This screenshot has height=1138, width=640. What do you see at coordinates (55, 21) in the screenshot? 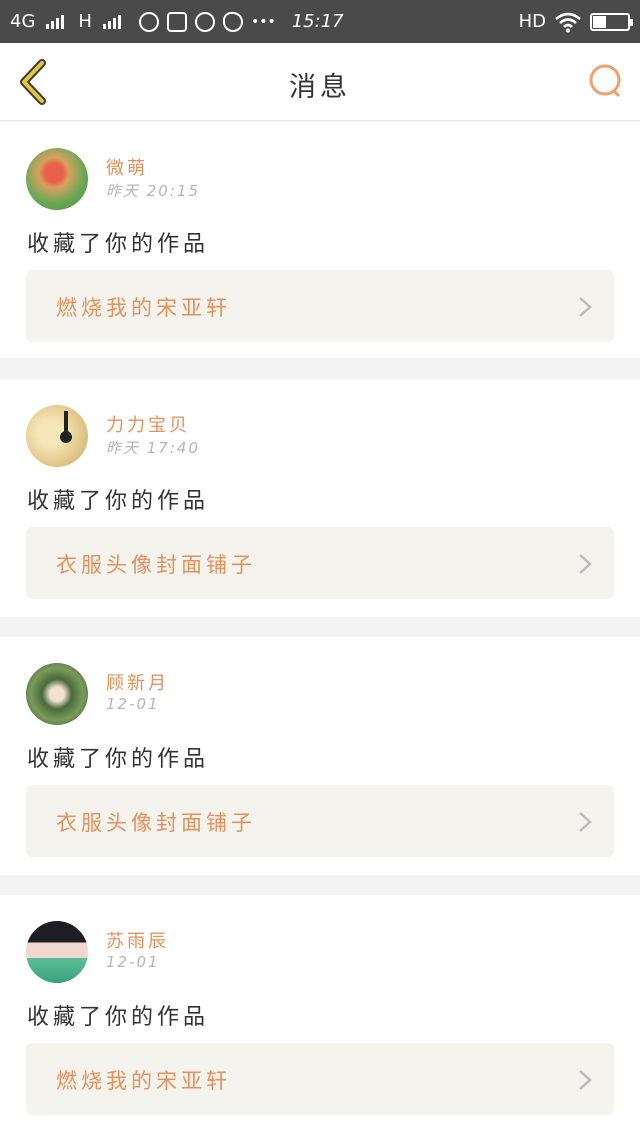
I see `signal-icon` at bounding box center [55, 21].